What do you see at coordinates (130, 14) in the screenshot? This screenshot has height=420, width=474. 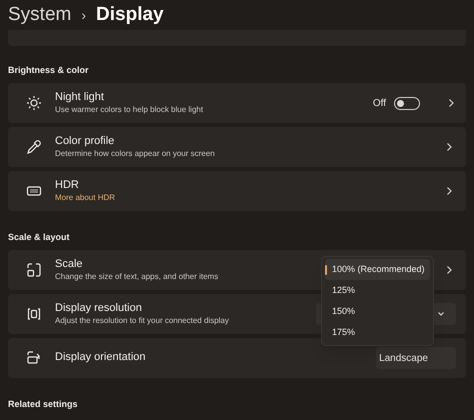 I see `page-title: Display` at bounding box center [130, 14].